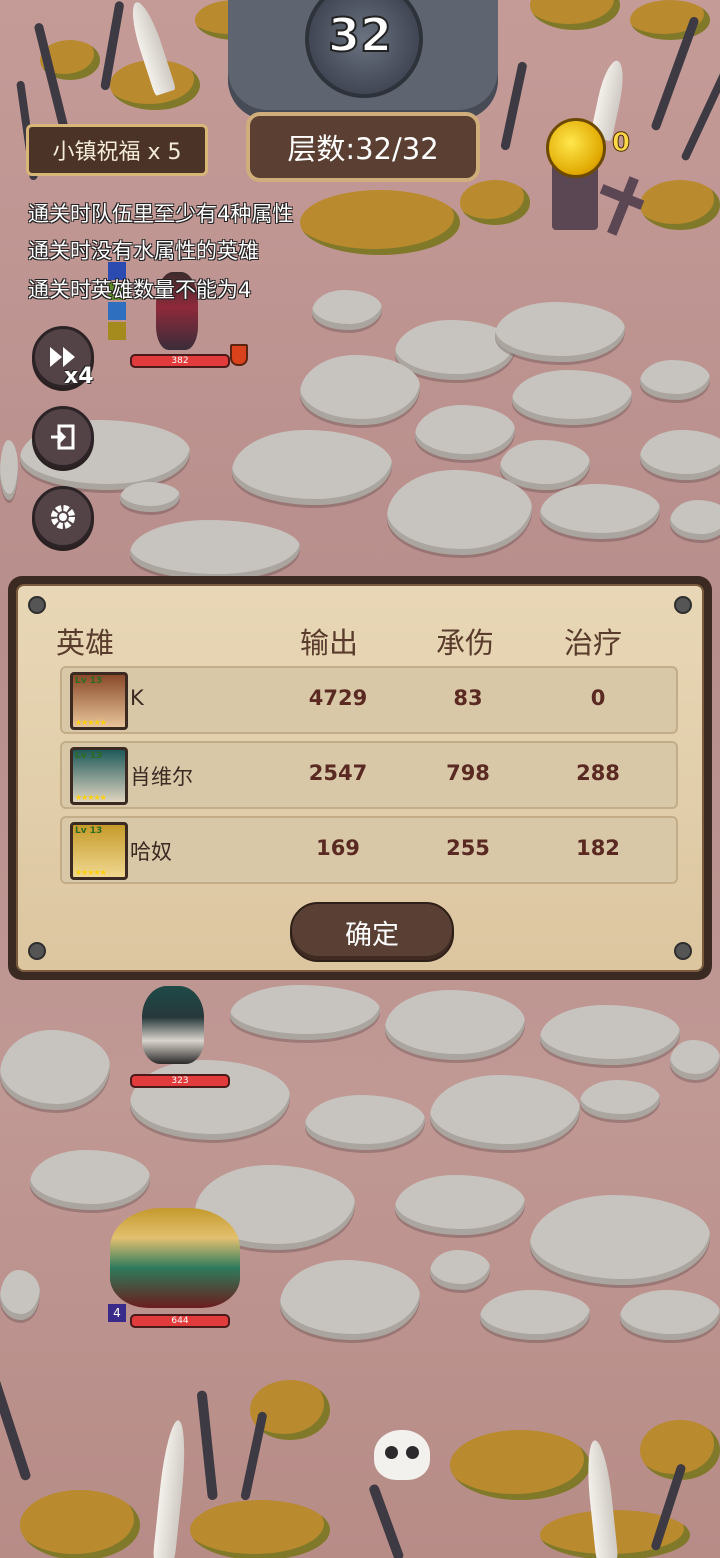 This screenshot has width=720, height=1558. Describe the element at coordinates (180, 1321) in the screenshot. I see `ally-hp-bar: 644` at that location.